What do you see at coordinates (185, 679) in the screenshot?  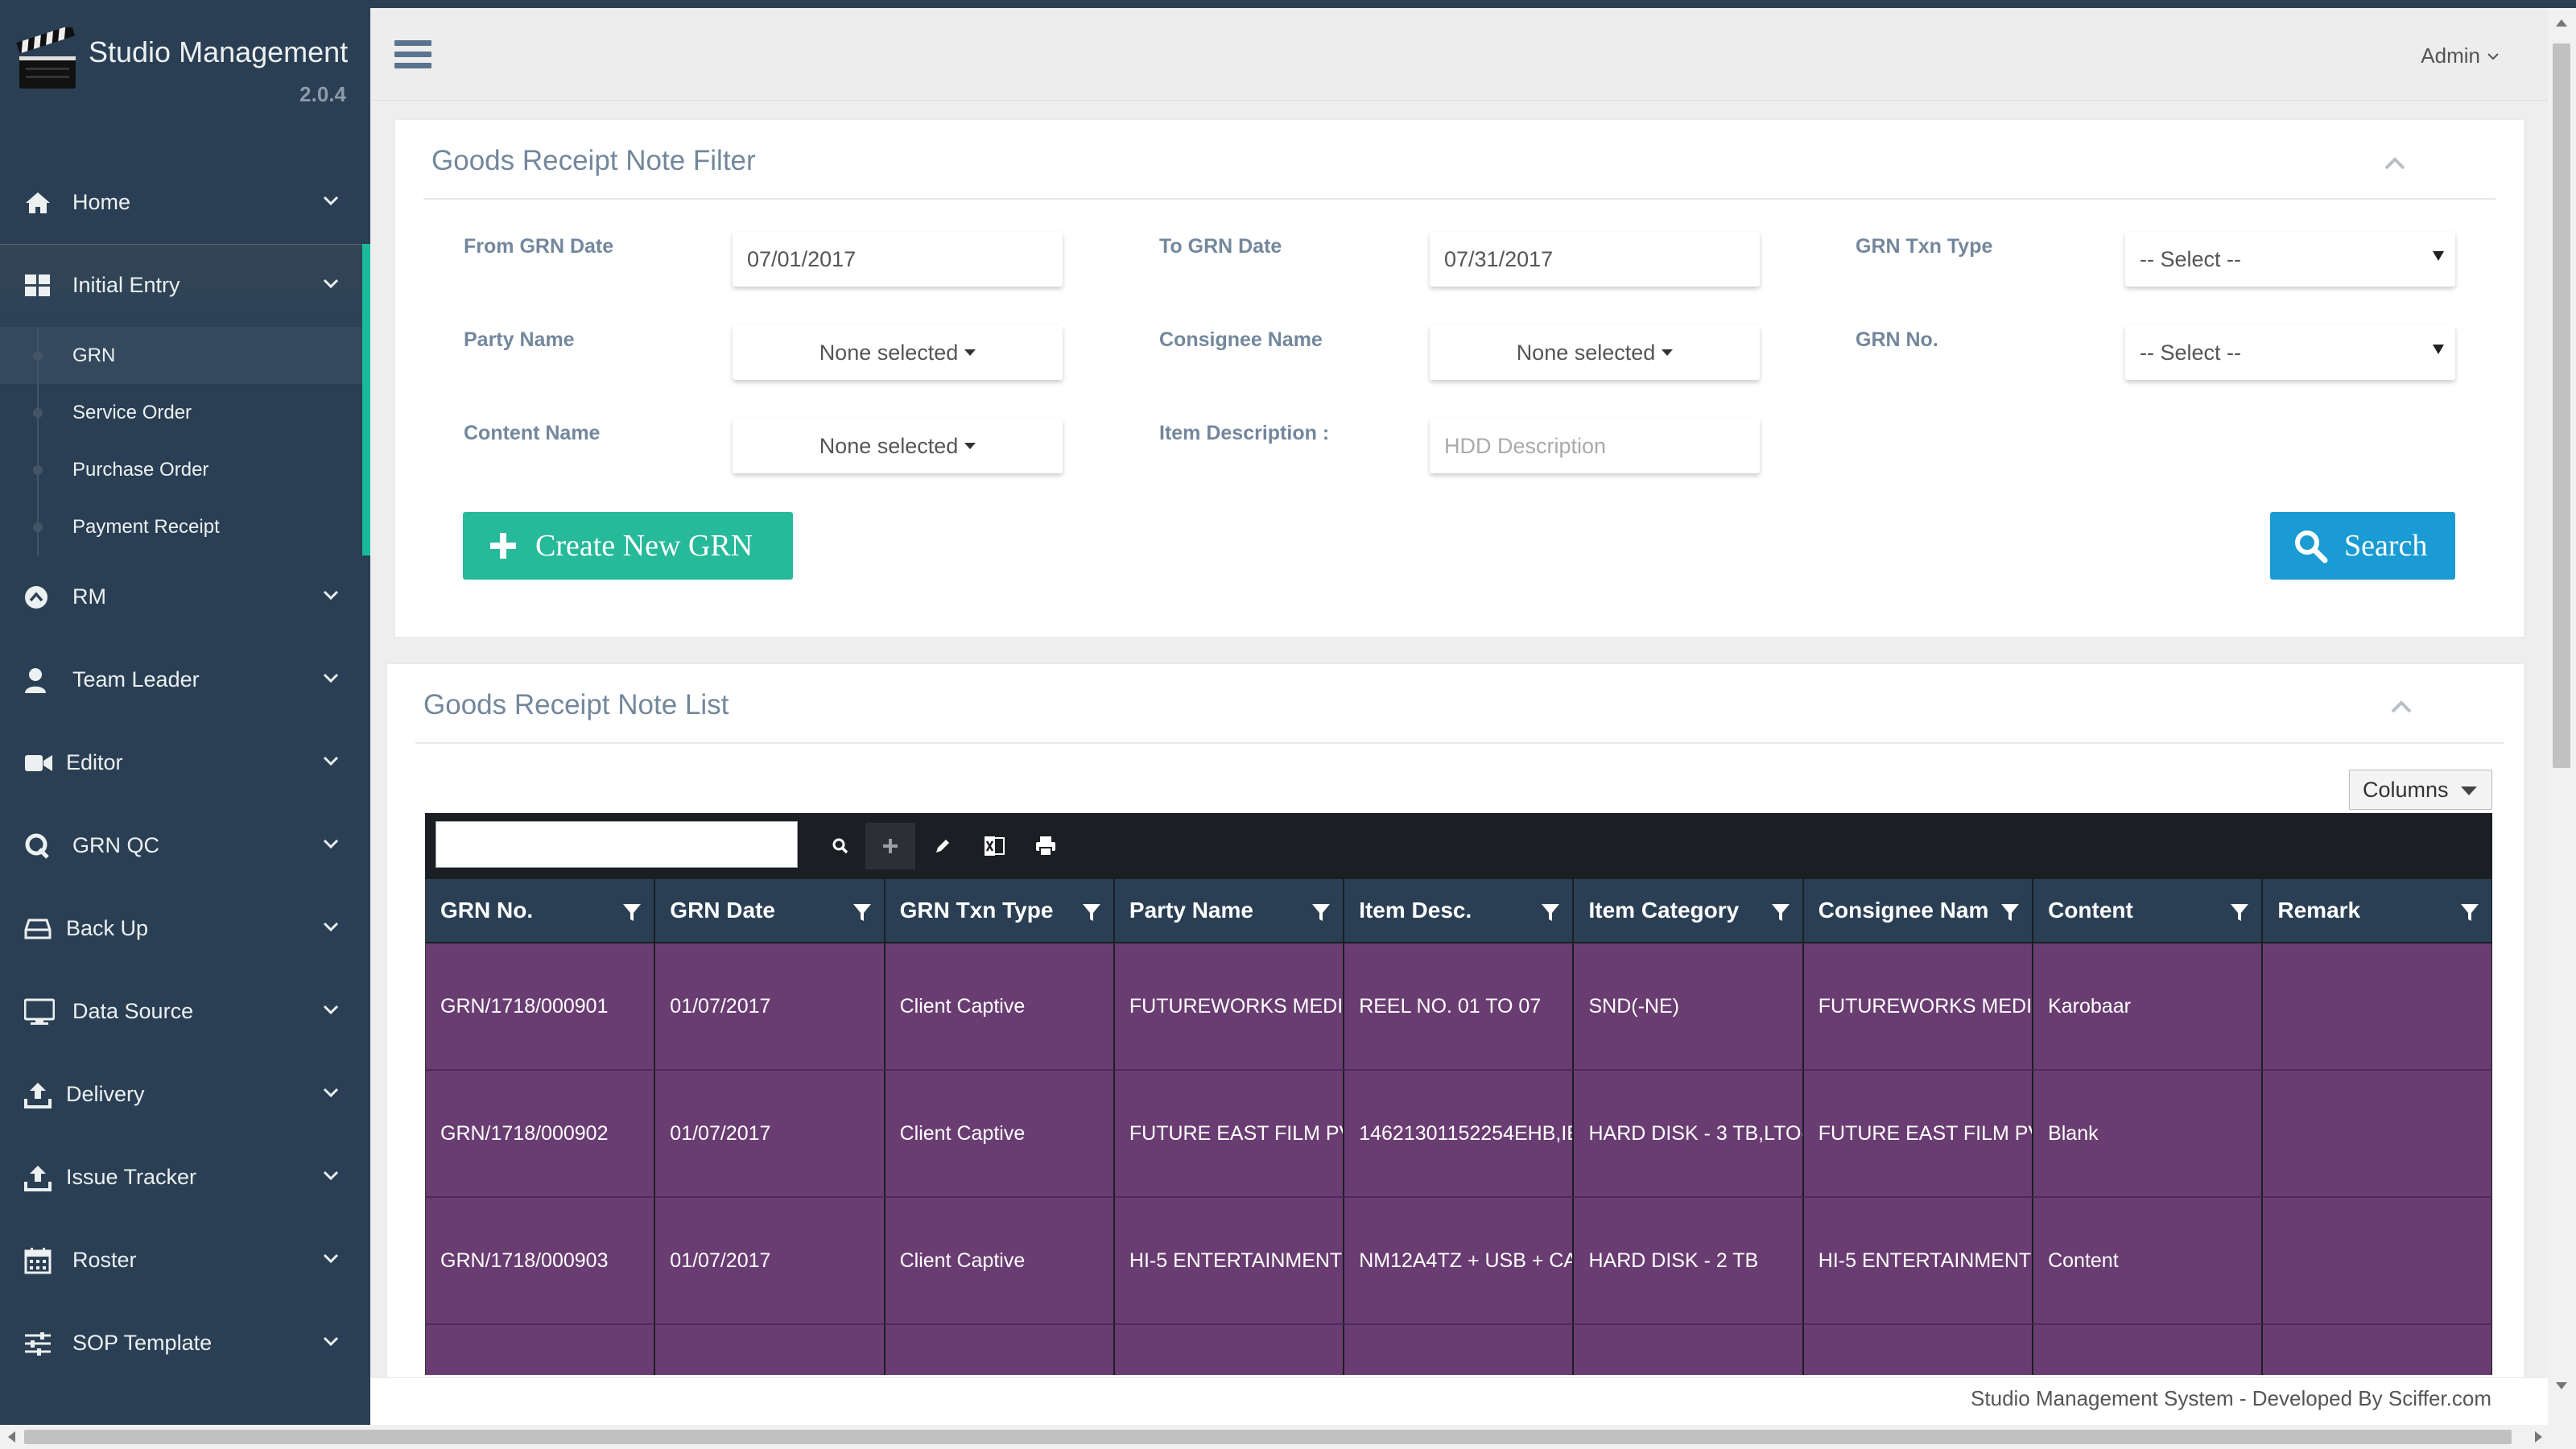 I see `sidebar-item-team-leader: Team Leader` at bounding box center [185, 679].